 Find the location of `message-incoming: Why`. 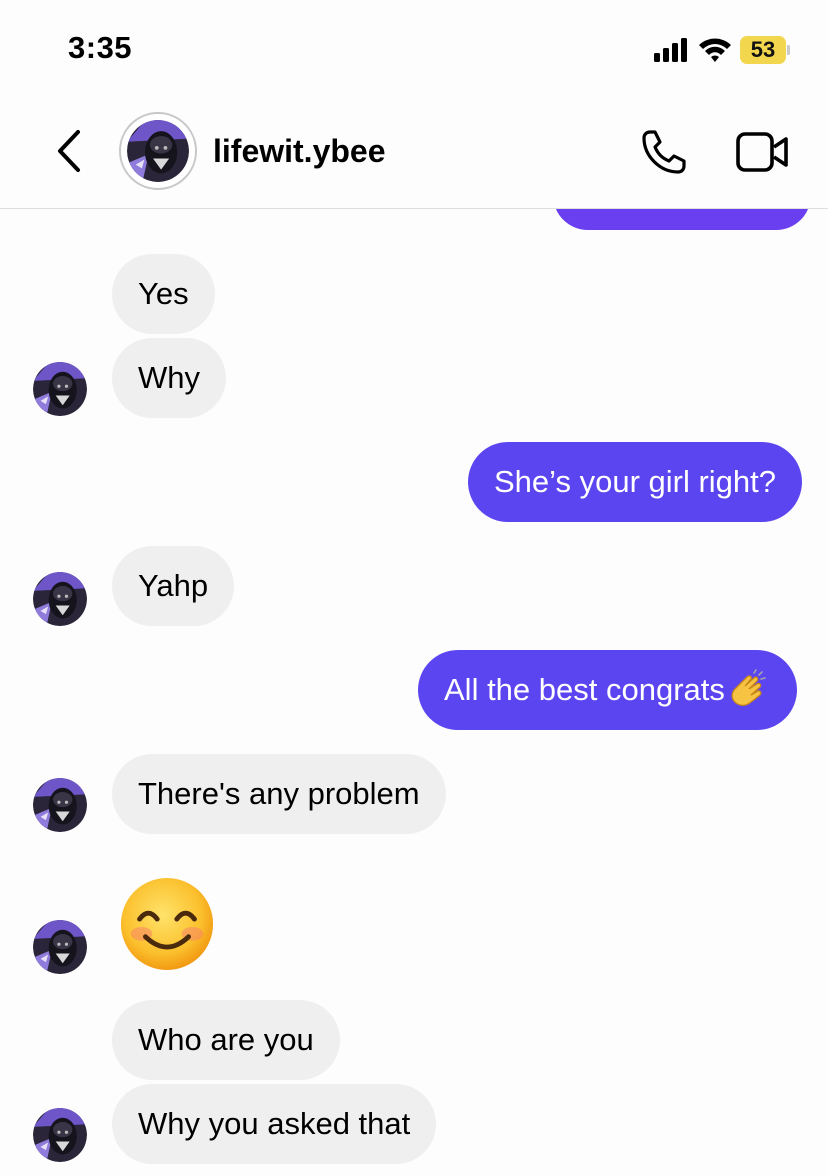

message-incoming: Why is located at coordinates (169, 378).